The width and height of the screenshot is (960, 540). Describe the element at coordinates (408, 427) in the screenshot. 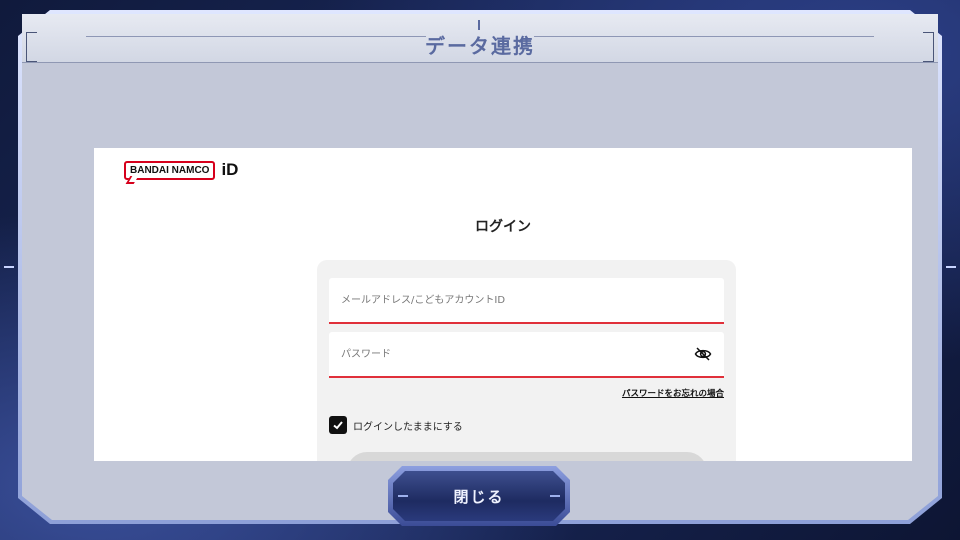

I see `remember-label: ログインしたままにする` at that location.